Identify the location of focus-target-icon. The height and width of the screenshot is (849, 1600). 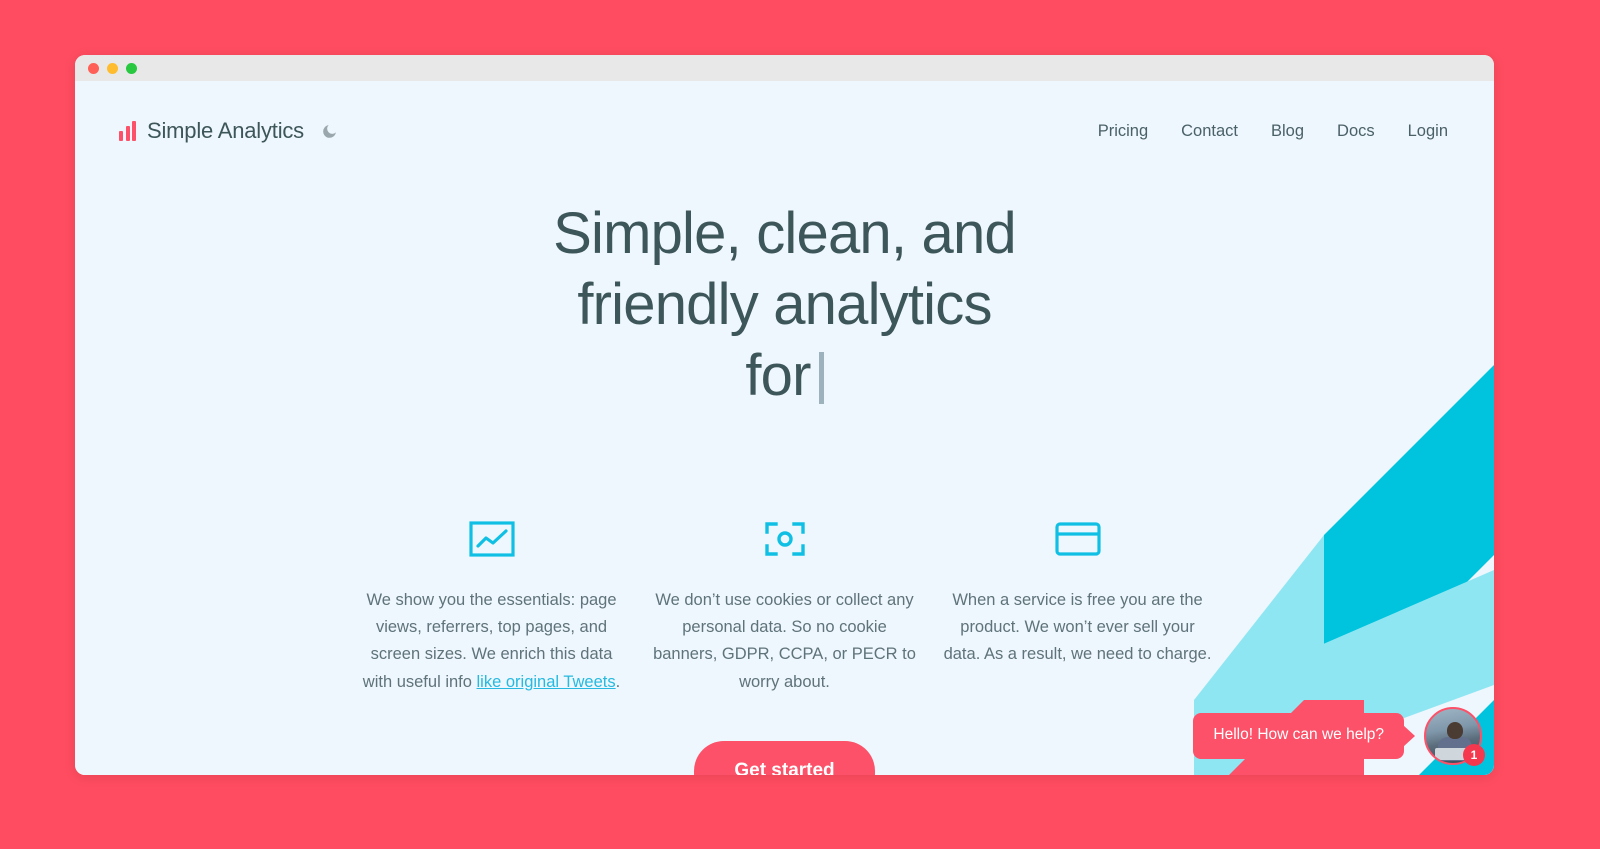
(784, 539).